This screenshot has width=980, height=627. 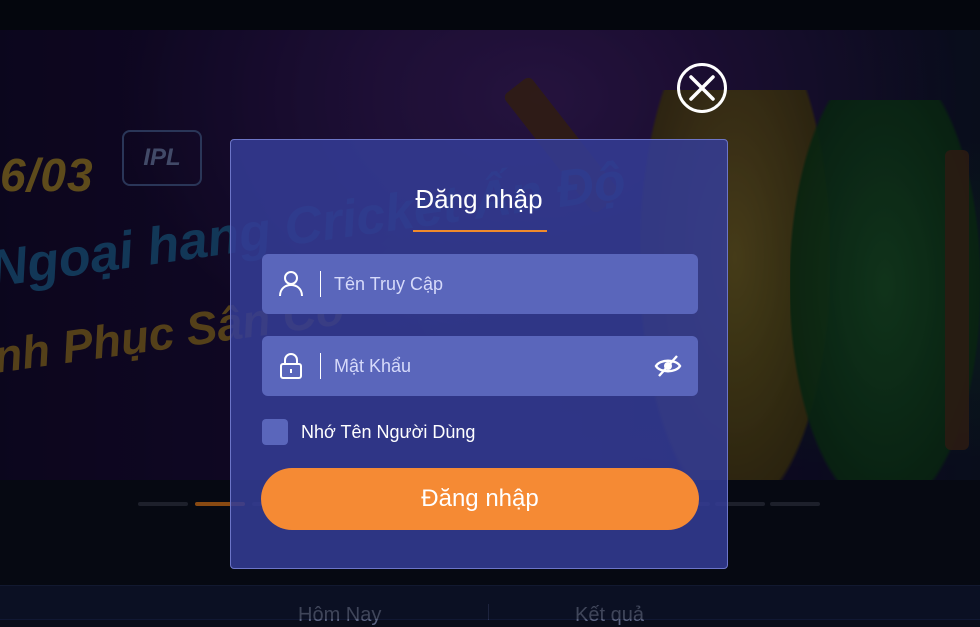 I want to click on user-icon, so click(x=291, y=284).